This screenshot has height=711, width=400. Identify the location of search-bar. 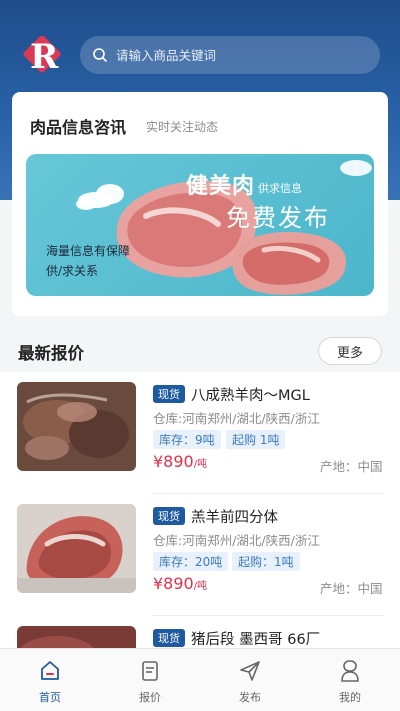
(230, 55).